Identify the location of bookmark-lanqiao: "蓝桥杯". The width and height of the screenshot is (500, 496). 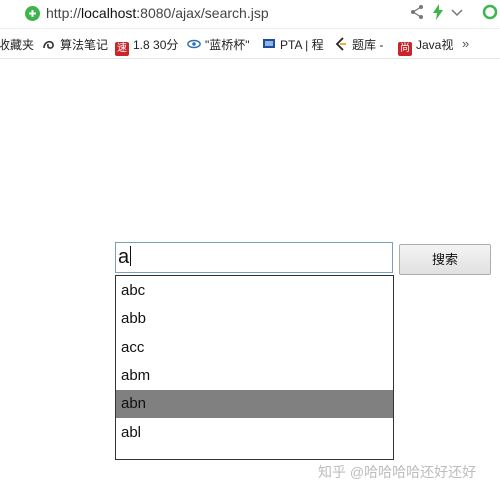
(218, 45).